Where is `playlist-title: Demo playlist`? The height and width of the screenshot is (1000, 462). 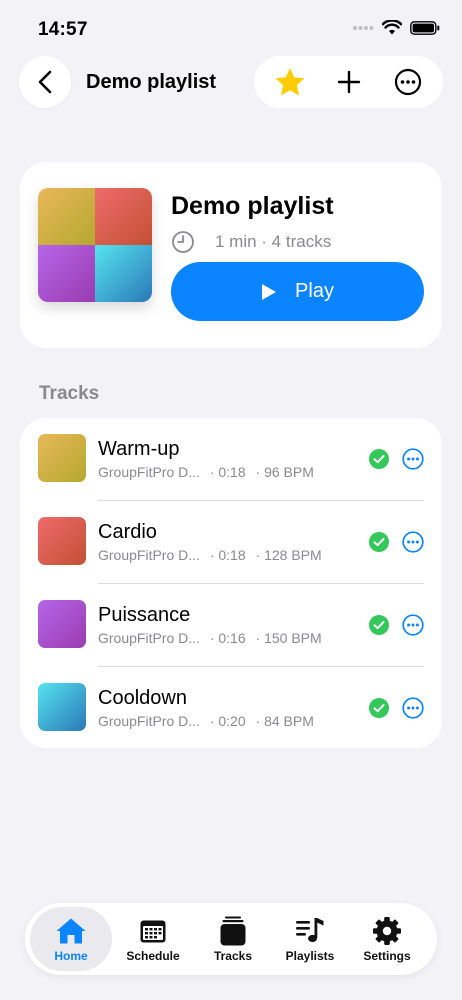 playlist-title: Demo playlist is located at coordinates (252, 206).